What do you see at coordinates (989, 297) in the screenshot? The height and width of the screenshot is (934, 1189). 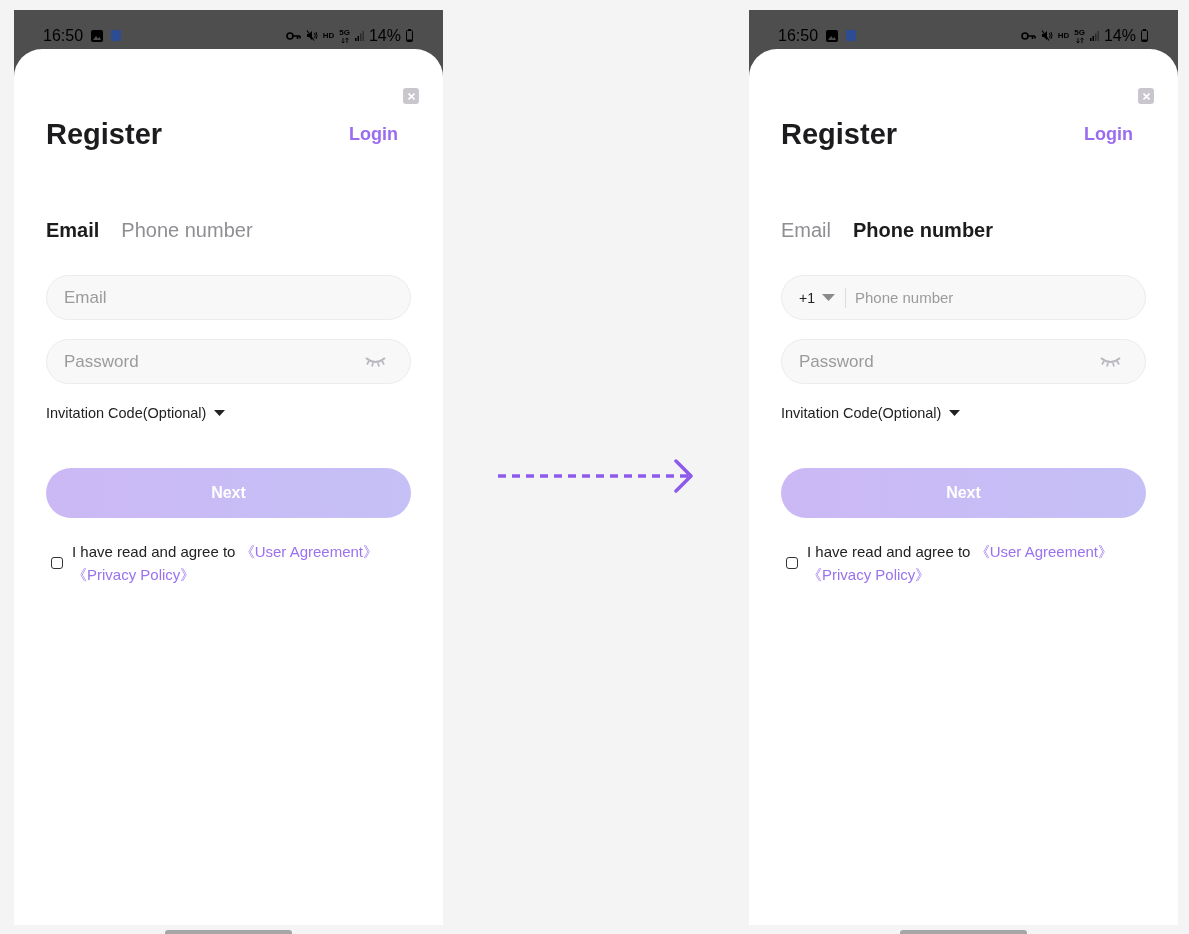 I see `phone-number-input: Phone number` at bounding box center [989, 297].